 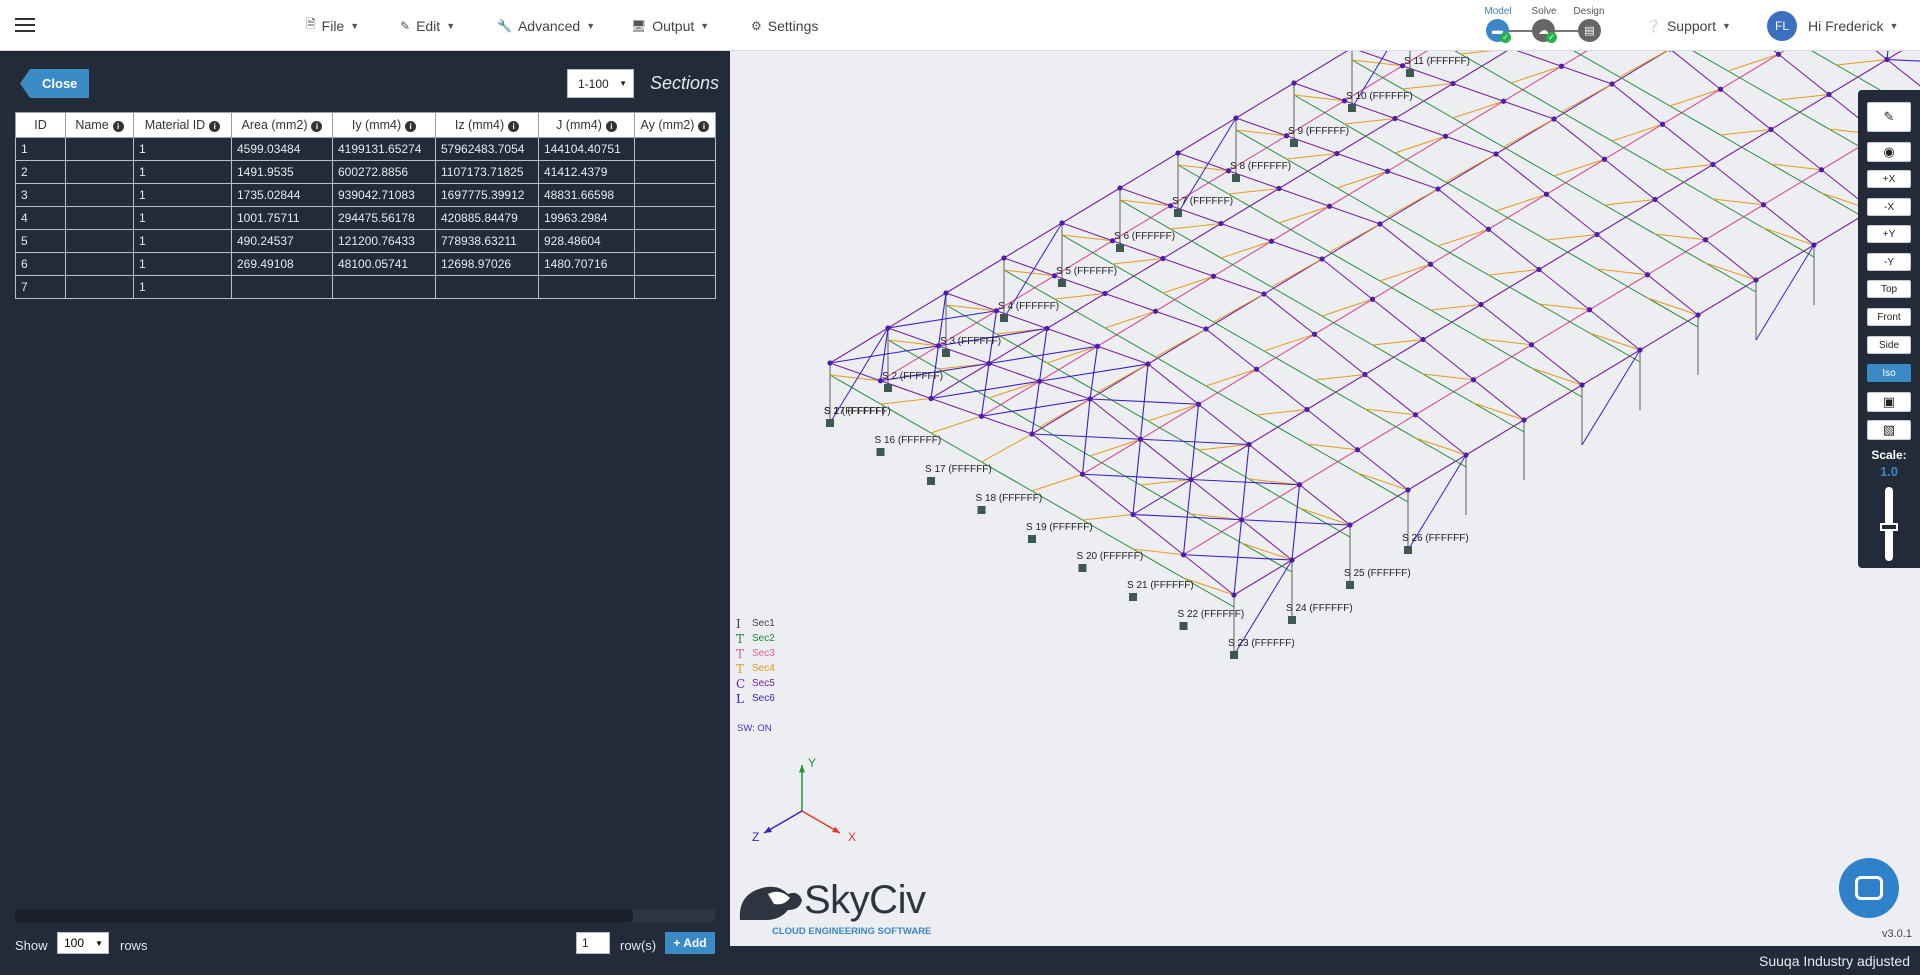 I want to click on menu-advanced: 🔧 Advanced ▼, so click(x=546, y=25).